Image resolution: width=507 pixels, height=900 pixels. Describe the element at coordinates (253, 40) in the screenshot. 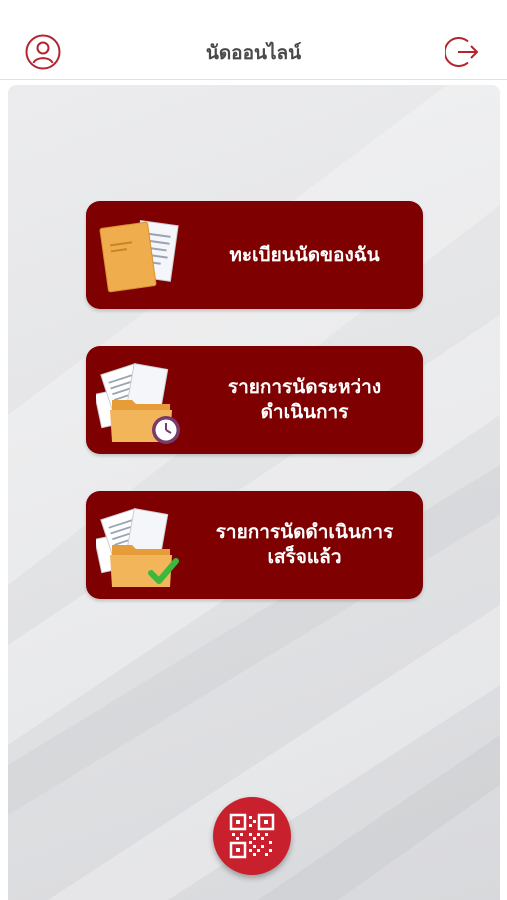

I see `app-header: นัดออนไลน์` at that location.